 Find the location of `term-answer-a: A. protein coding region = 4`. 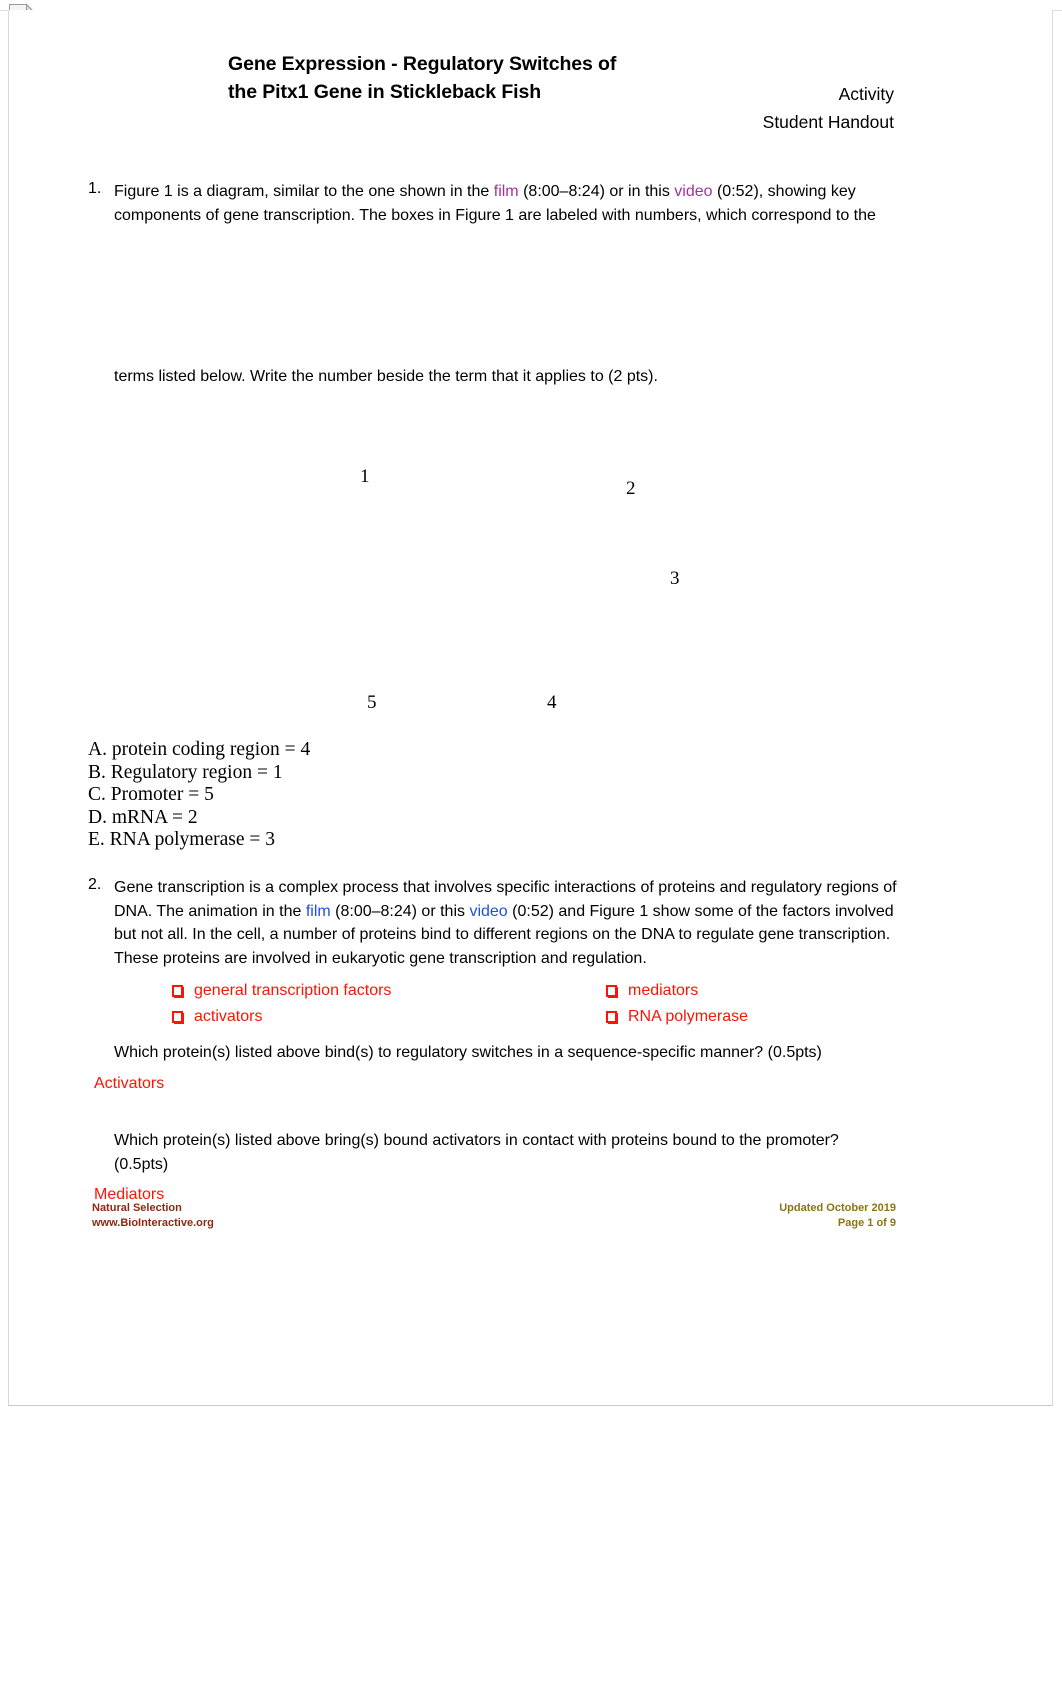

term-answer-a: A. protein coding region = 4 is located at coordinates (199, 749).